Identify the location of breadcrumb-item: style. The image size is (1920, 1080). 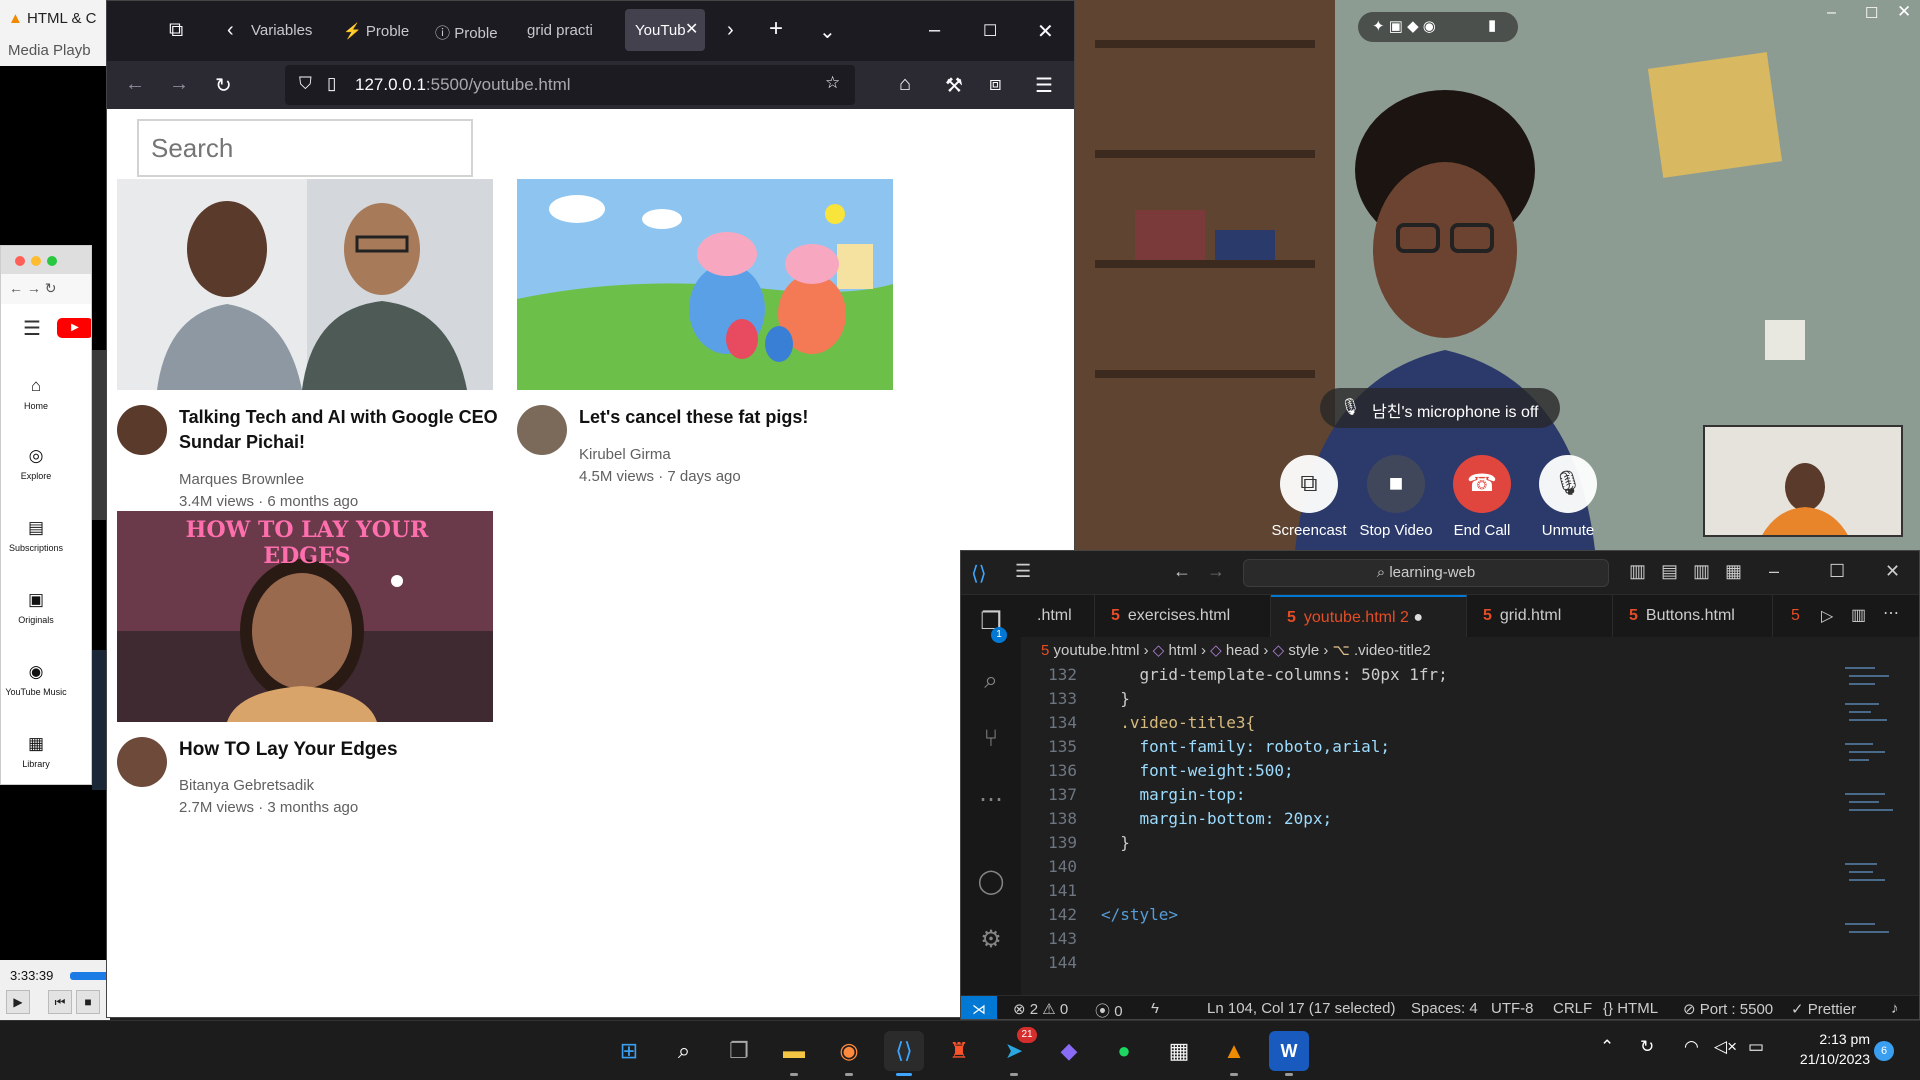
(1303, 650).